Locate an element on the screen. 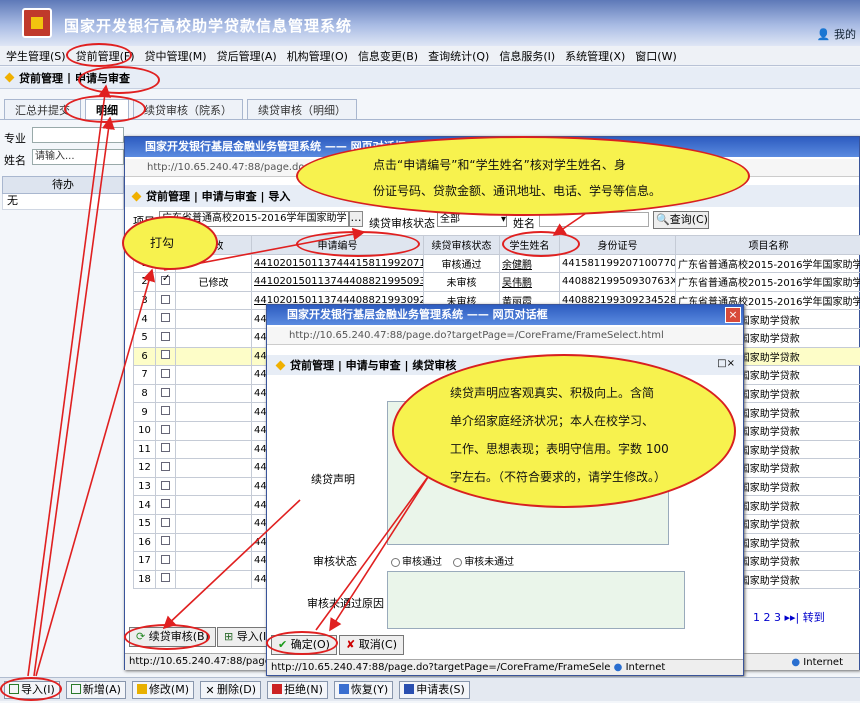 The height and width of the screenshot is (703, 860). status-label: 续贷审核状态 is located at coordinates (402, 223).